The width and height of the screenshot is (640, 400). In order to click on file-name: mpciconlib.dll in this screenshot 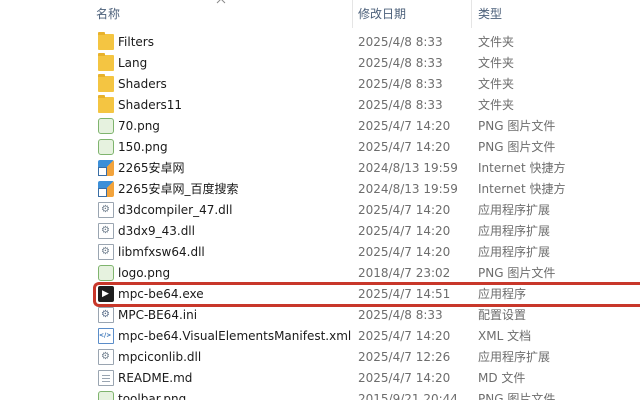, I will do `click(159, 357)`.